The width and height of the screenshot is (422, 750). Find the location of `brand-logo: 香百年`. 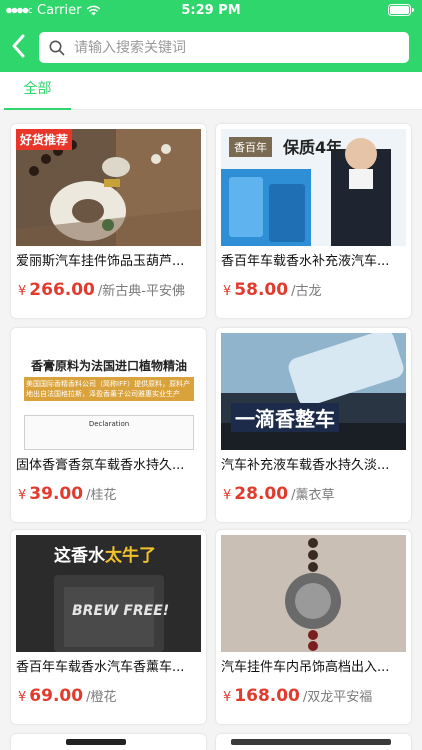

brand-logo: 香百年 is located at coordinates (250, 147).